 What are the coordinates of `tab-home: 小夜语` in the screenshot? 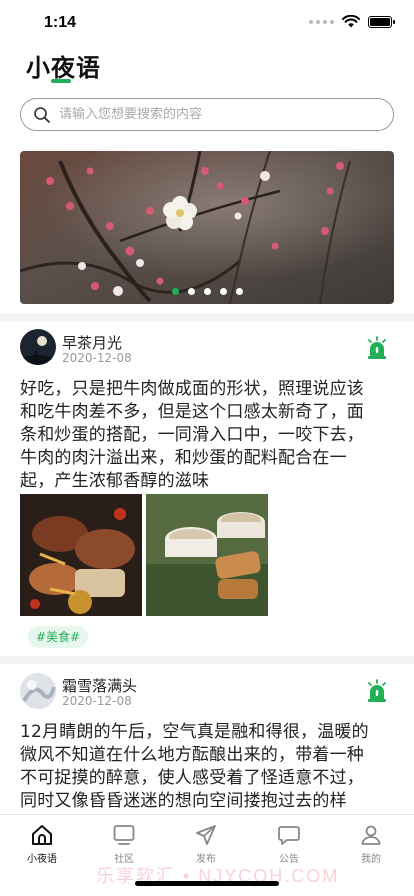 It's located at (42, 844).